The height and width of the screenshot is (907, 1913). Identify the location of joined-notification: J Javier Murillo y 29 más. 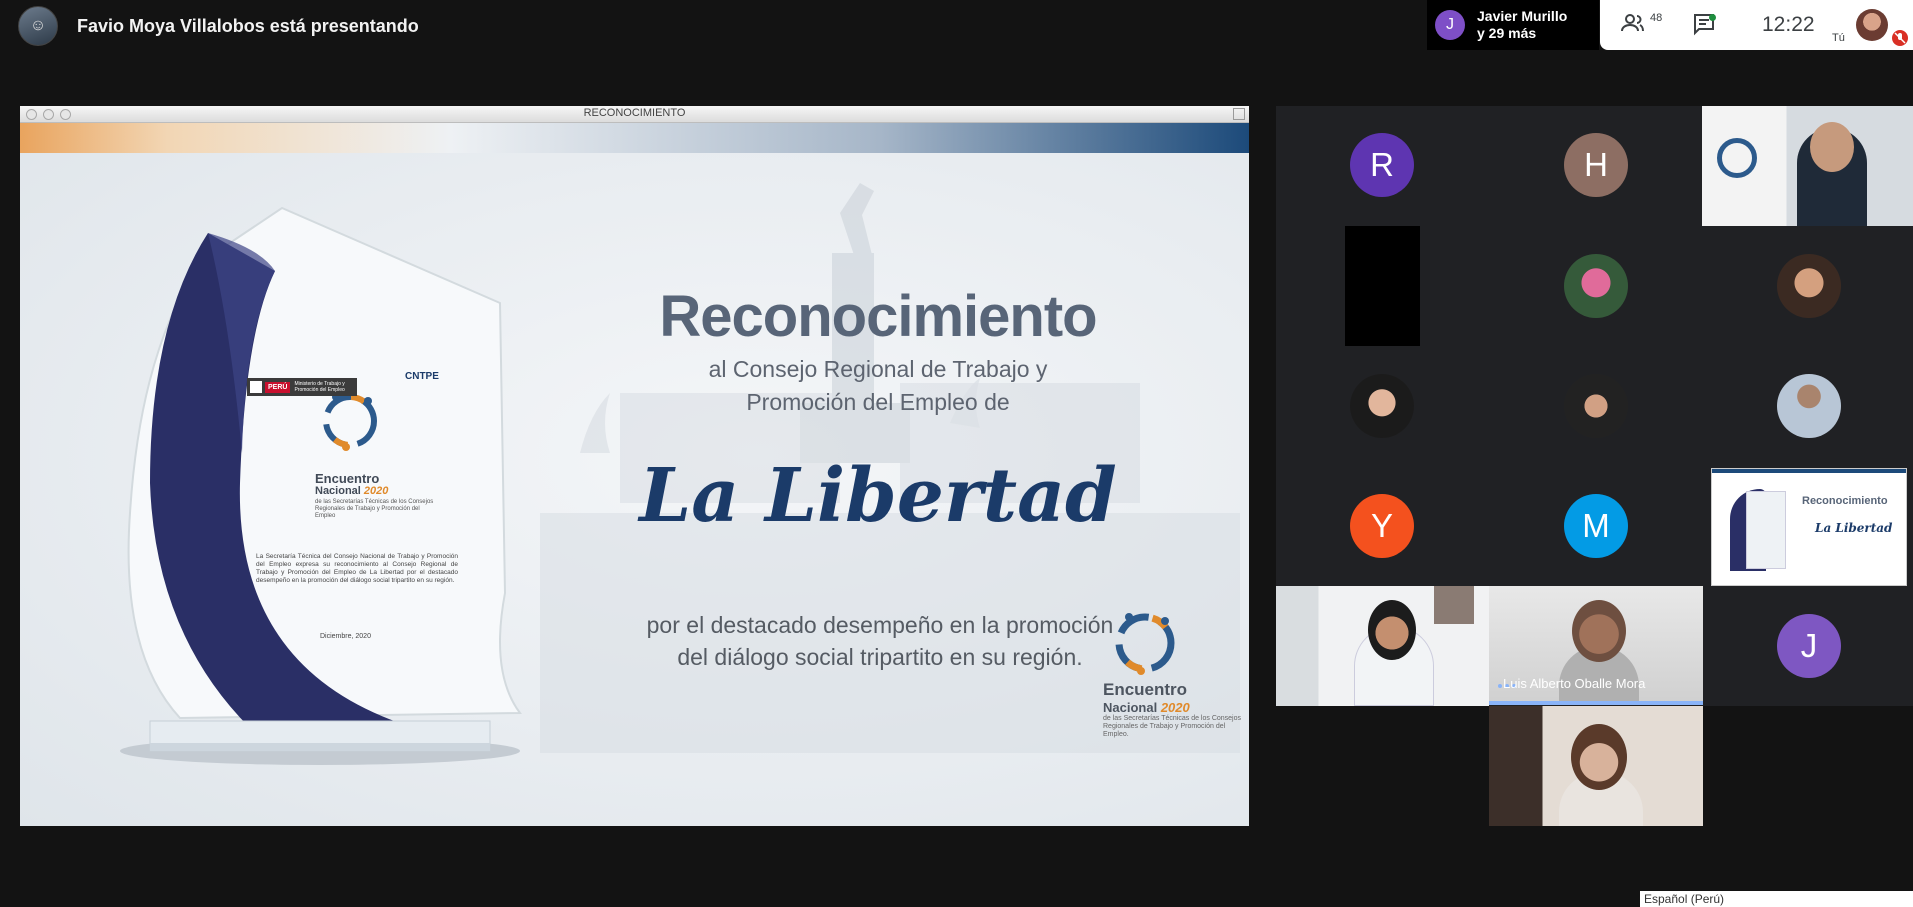
(1513, 25).